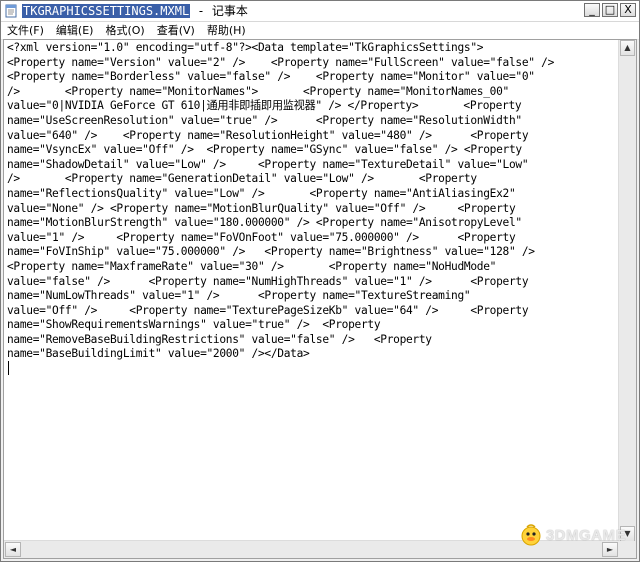 This screenshot has width=640, height=562. What do you see at coordinates (219, 11) in the screenshot?
I see `window-title-app: - 记事本` at bounding box center [219, 11].